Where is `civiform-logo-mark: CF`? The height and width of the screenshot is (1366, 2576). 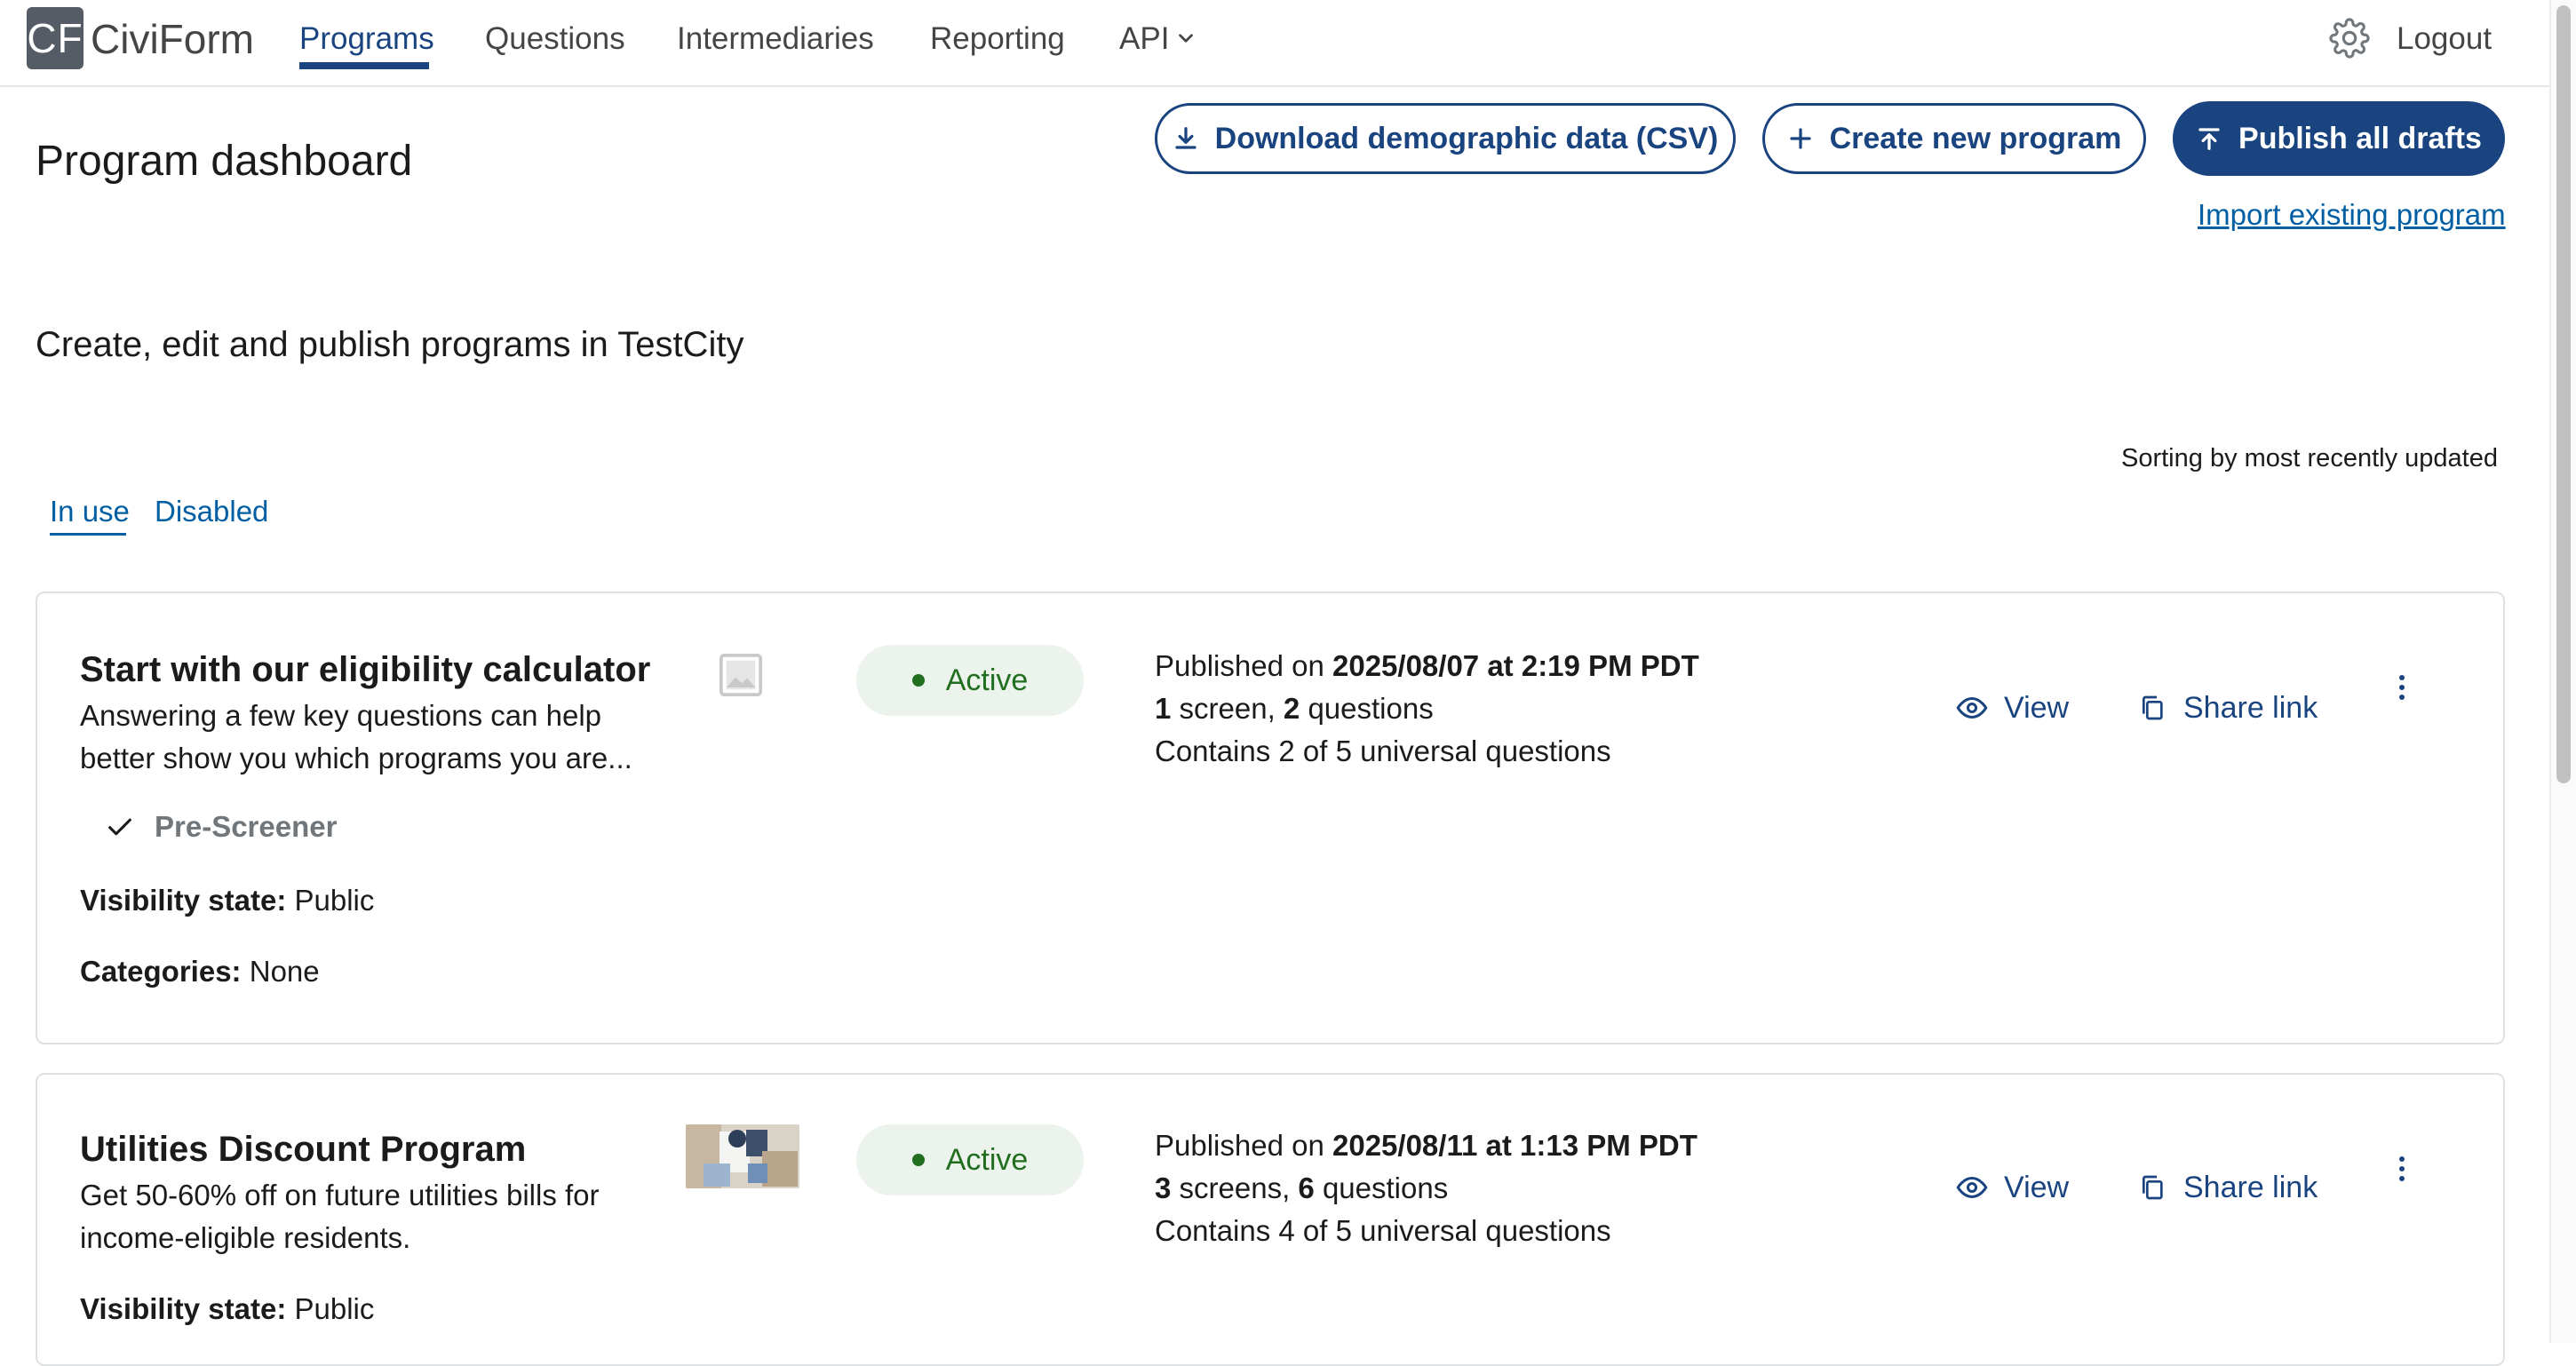 civiform-logo-mark: CF is located at coordinates (55, 38).